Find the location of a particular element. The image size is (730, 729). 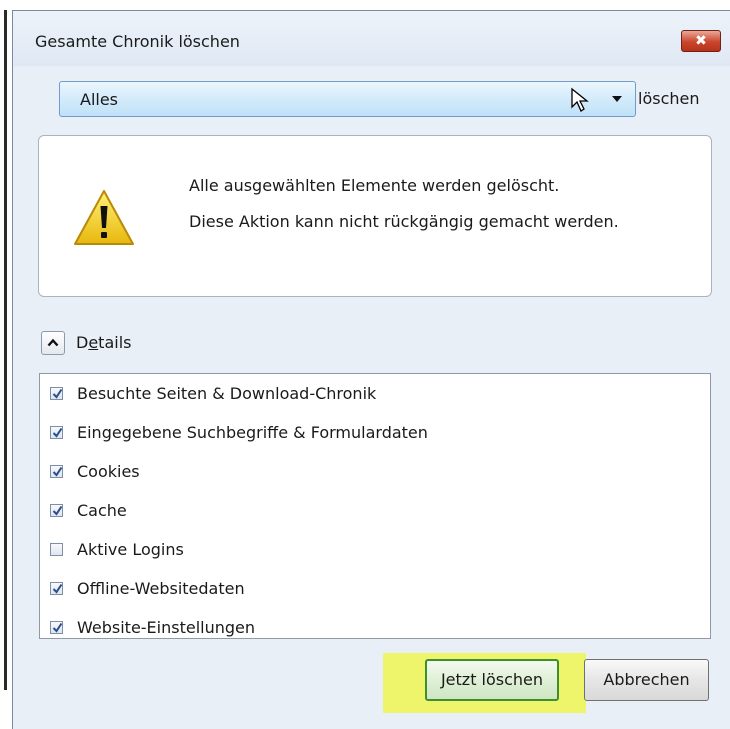

close-icon: ✖ is located at coordinates (701, 41).